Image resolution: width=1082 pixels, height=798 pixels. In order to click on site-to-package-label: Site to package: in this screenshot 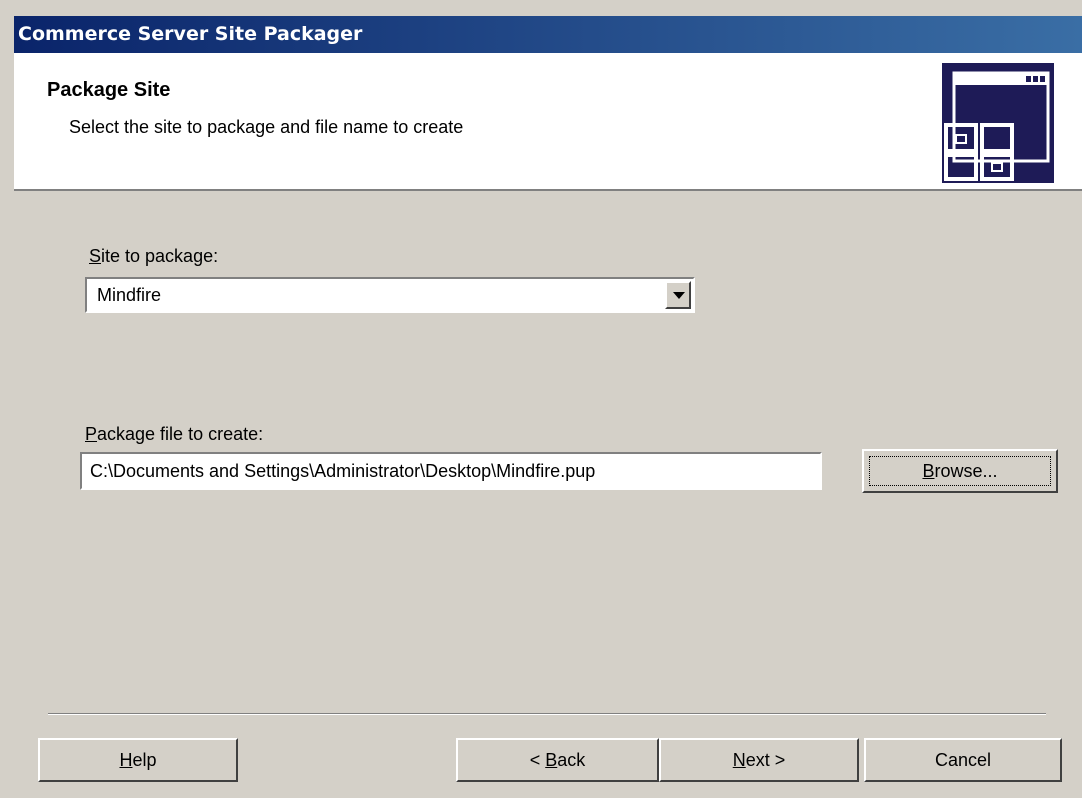, I will do `click(153, 256)`.